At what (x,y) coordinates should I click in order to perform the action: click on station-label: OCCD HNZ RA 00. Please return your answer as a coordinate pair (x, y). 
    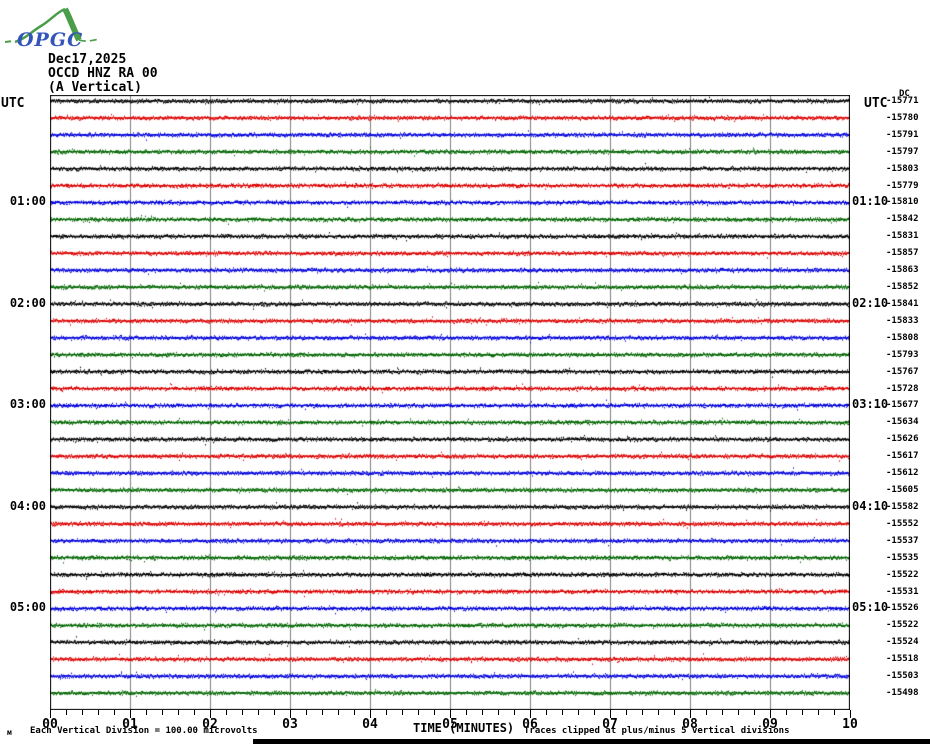
    Looking at the image, I should click on (103, 73).